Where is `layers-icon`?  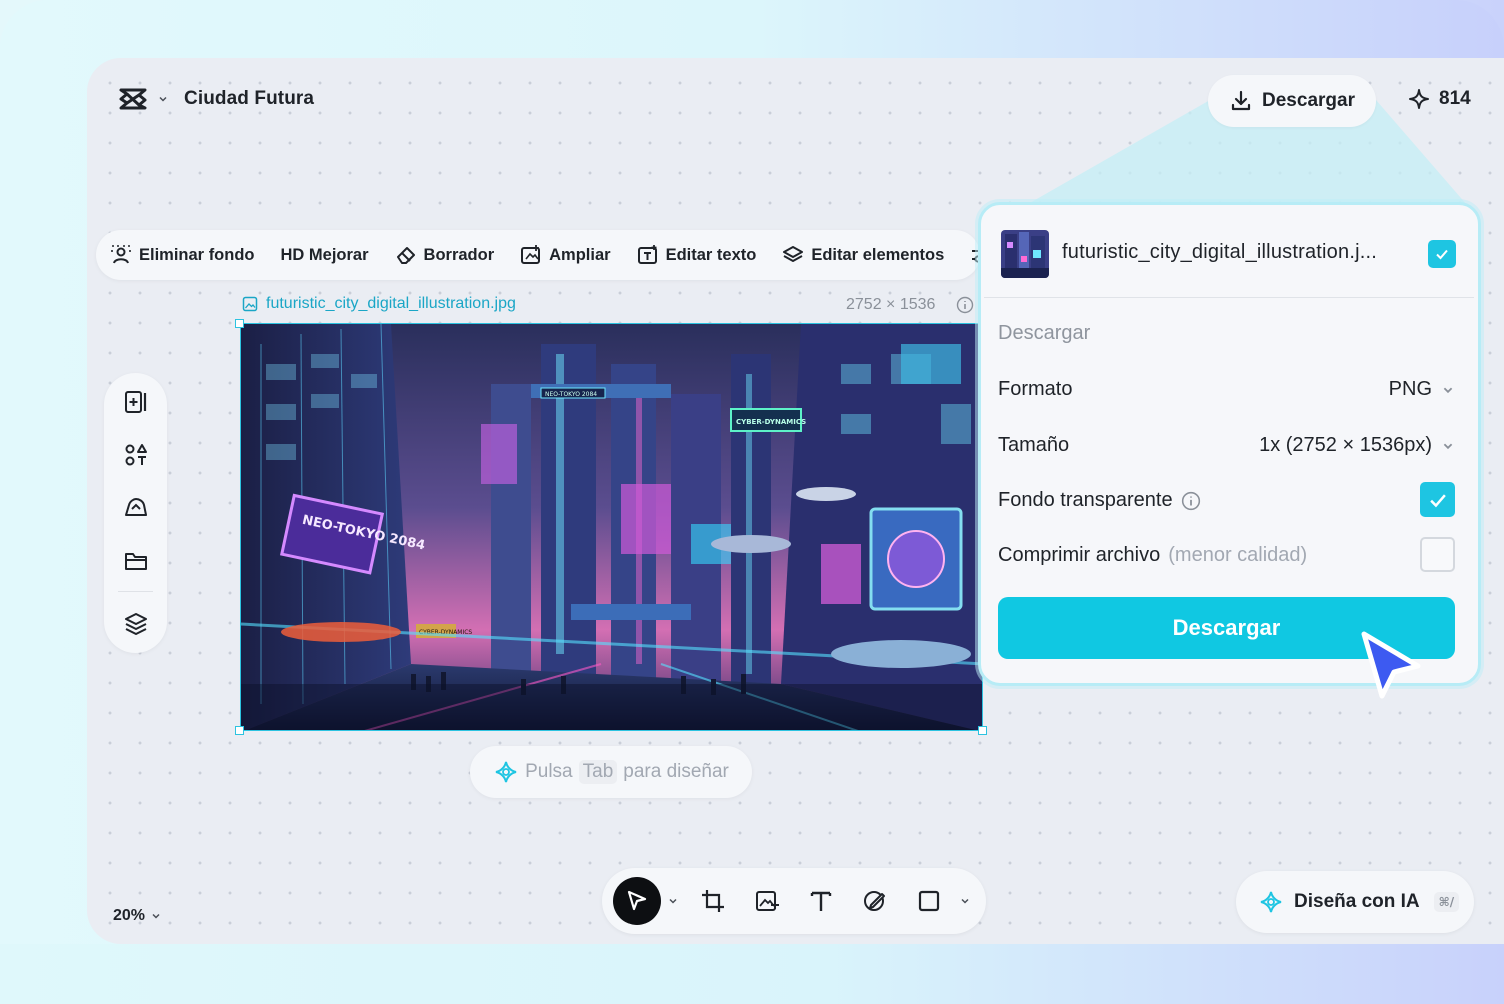
layers-icon is located at coordinates (793, 254).